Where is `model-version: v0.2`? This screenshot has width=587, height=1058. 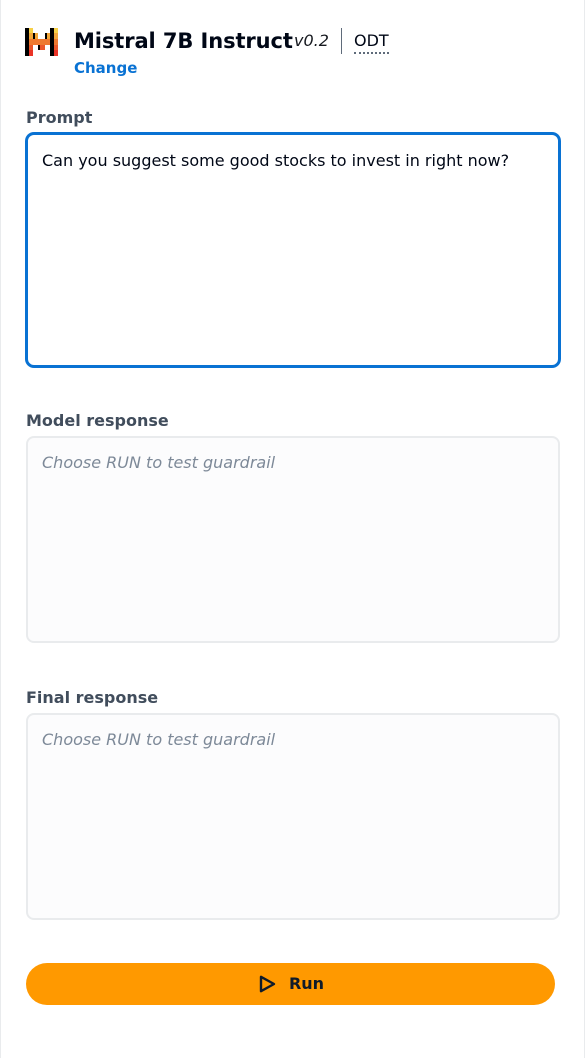 model-version: v0.2 is located at coordinates (311, 40).